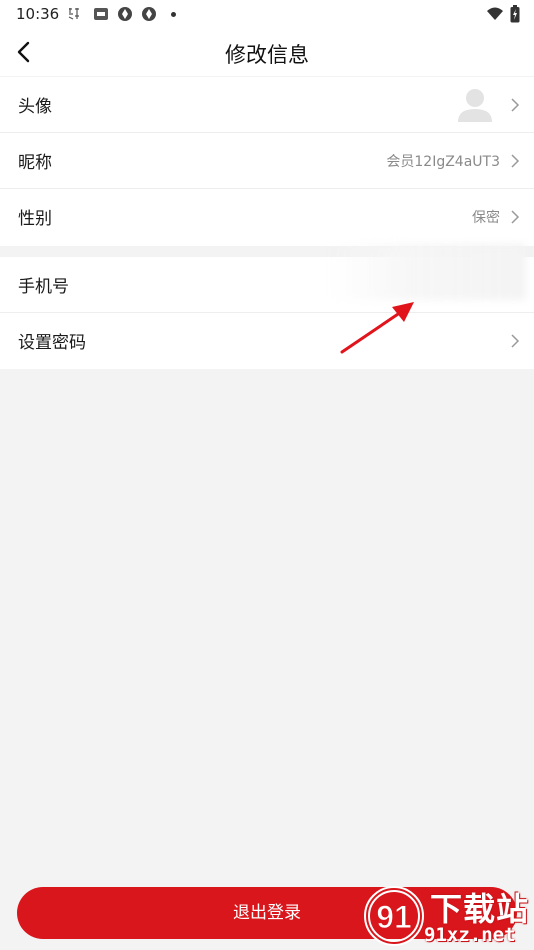  Describe the element at coordinates (267, 341) in the screenshot. I see `row-set-password: 设置密码` at that location.